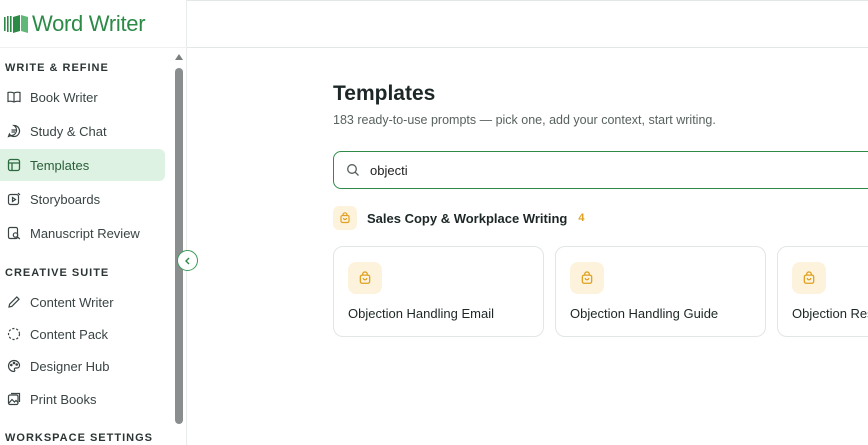 The width and height of the screenshot is (868, 445). What do you see at coordinates (581, 218) in the screenshot?
I see `category-count-badge: 4` at bounding box center [581, 218].